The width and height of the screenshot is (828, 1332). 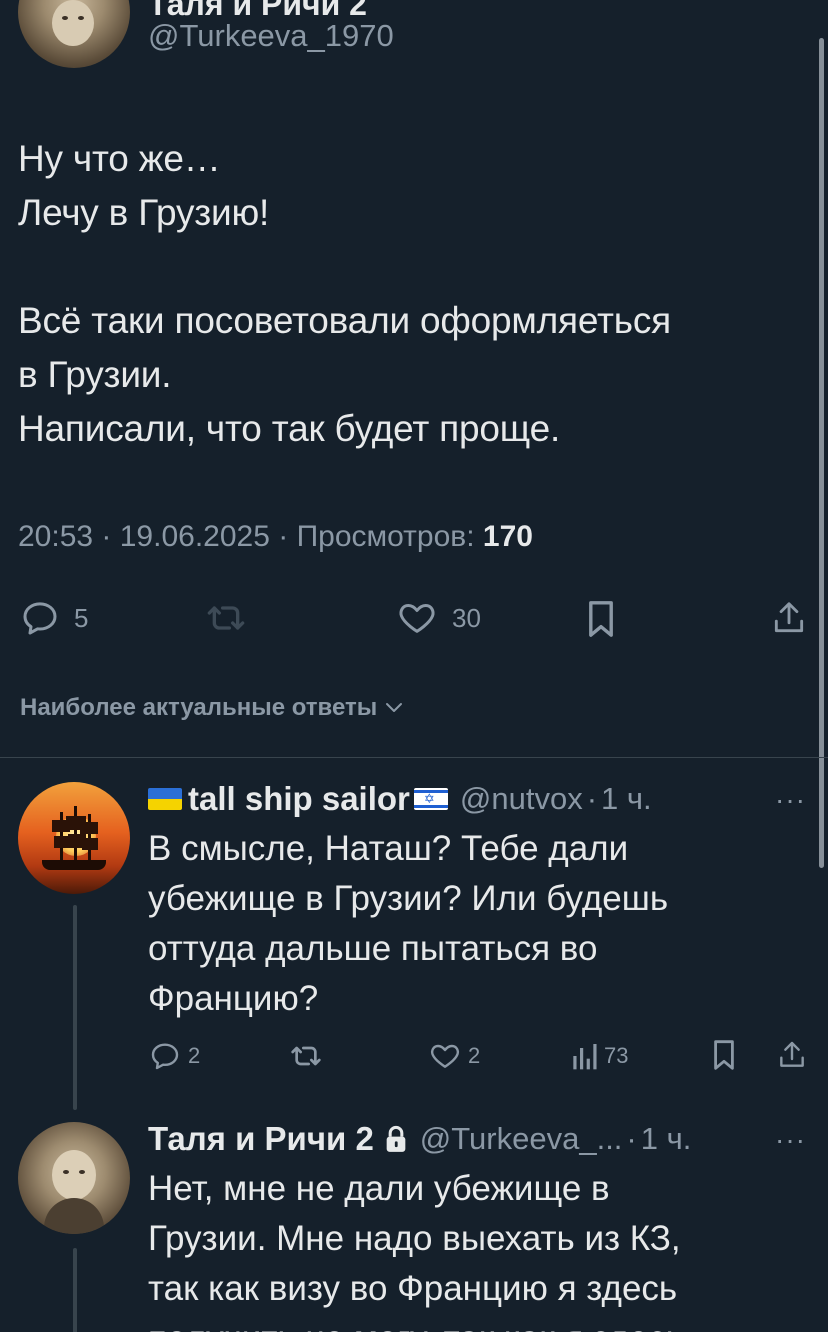 What do you see at coordinates (478, 1323) in the screenshot?
I see `reply-text-line: получить не могу, так как я здесь` at bounding box center [478, 1323].